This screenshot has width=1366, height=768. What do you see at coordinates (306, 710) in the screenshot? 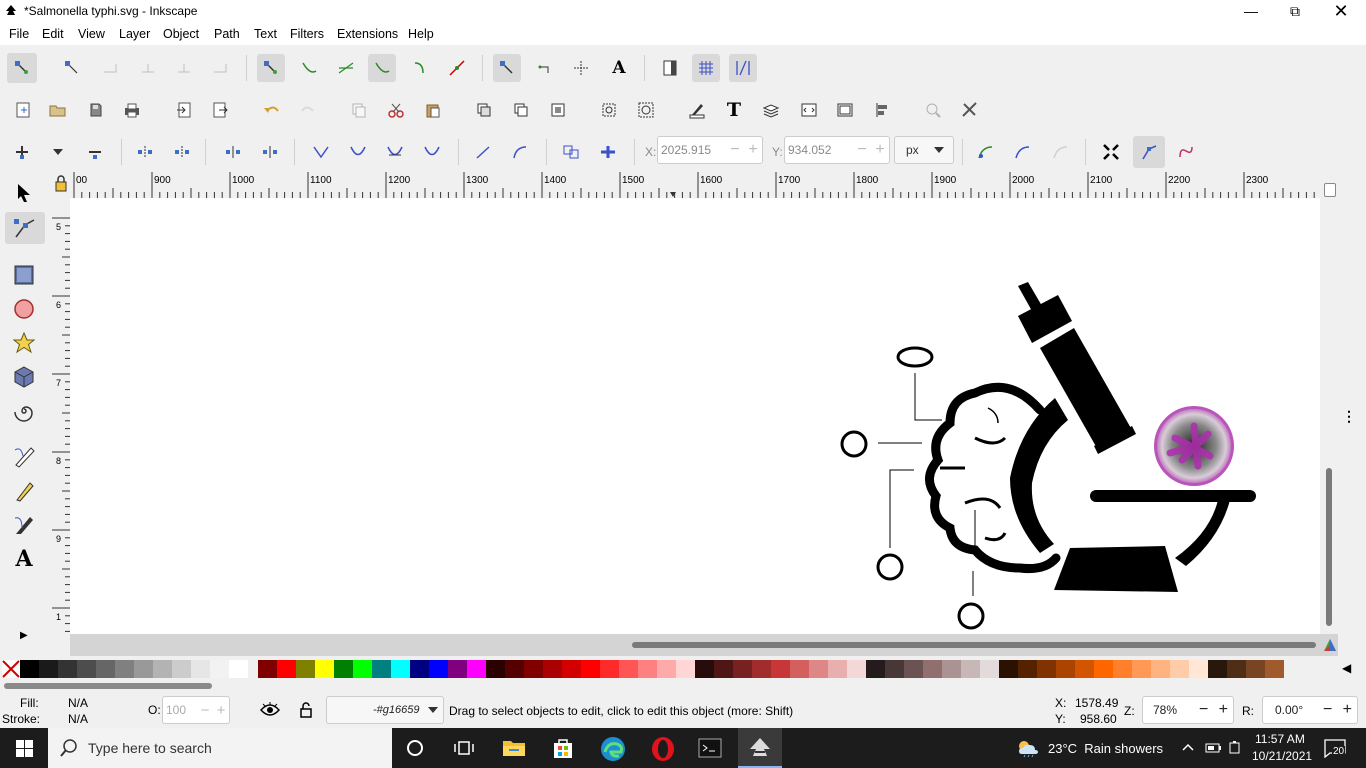
I see `lock-layer-icon` at bounding box center [306, 710].